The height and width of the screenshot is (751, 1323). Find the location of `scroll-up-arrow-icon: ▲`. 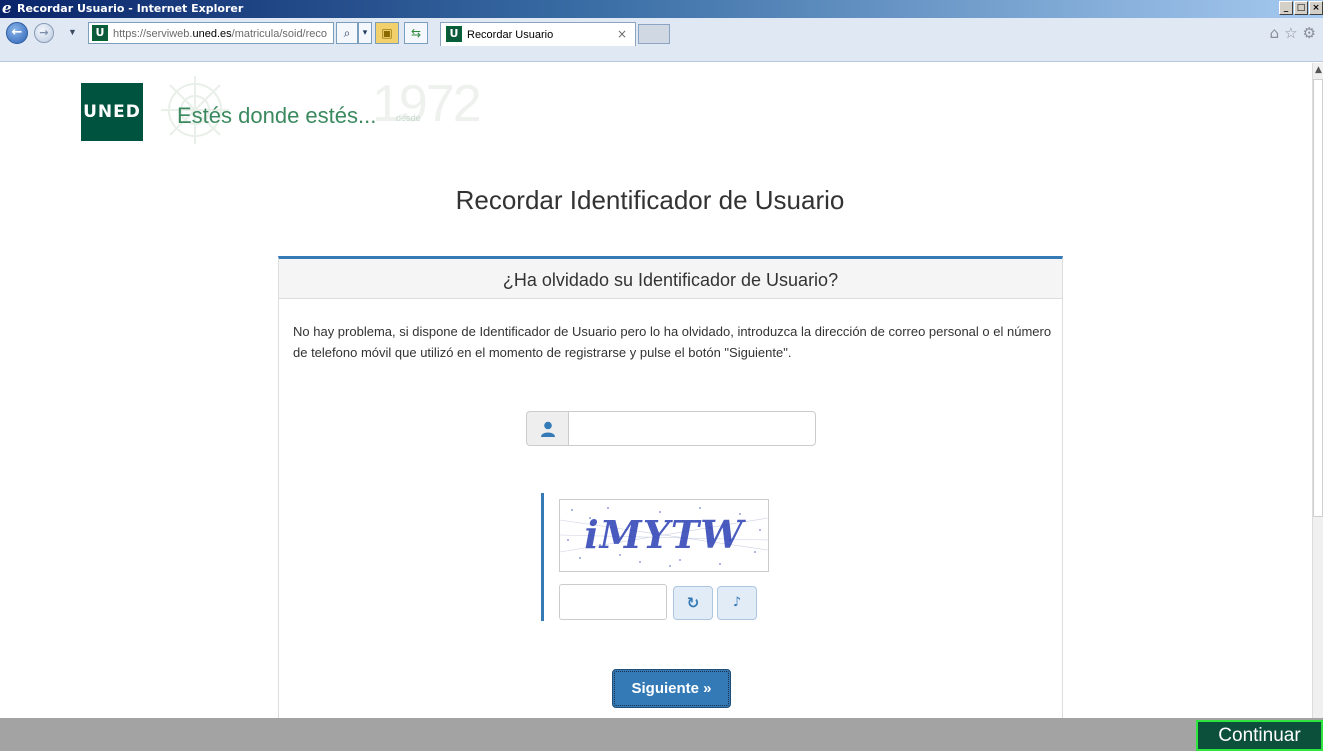

scroll-up-arrow-icon: ▲ is located at coordinates (1318, 70).